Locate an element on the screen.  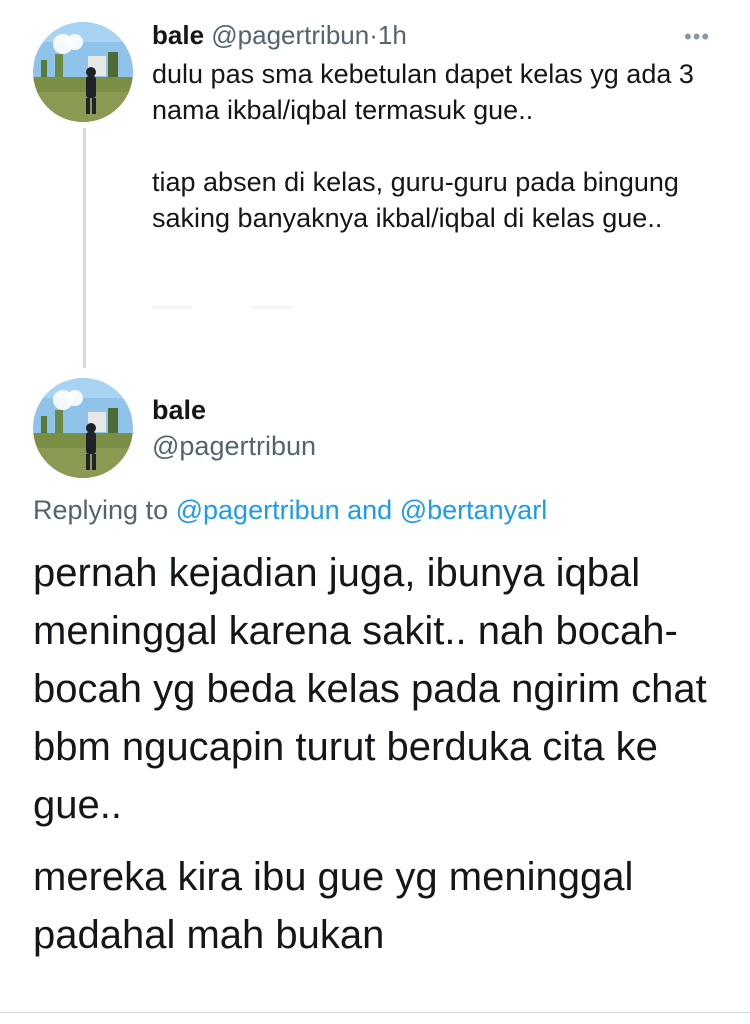
reply-and-text: and is located at coordinates (369, 510).